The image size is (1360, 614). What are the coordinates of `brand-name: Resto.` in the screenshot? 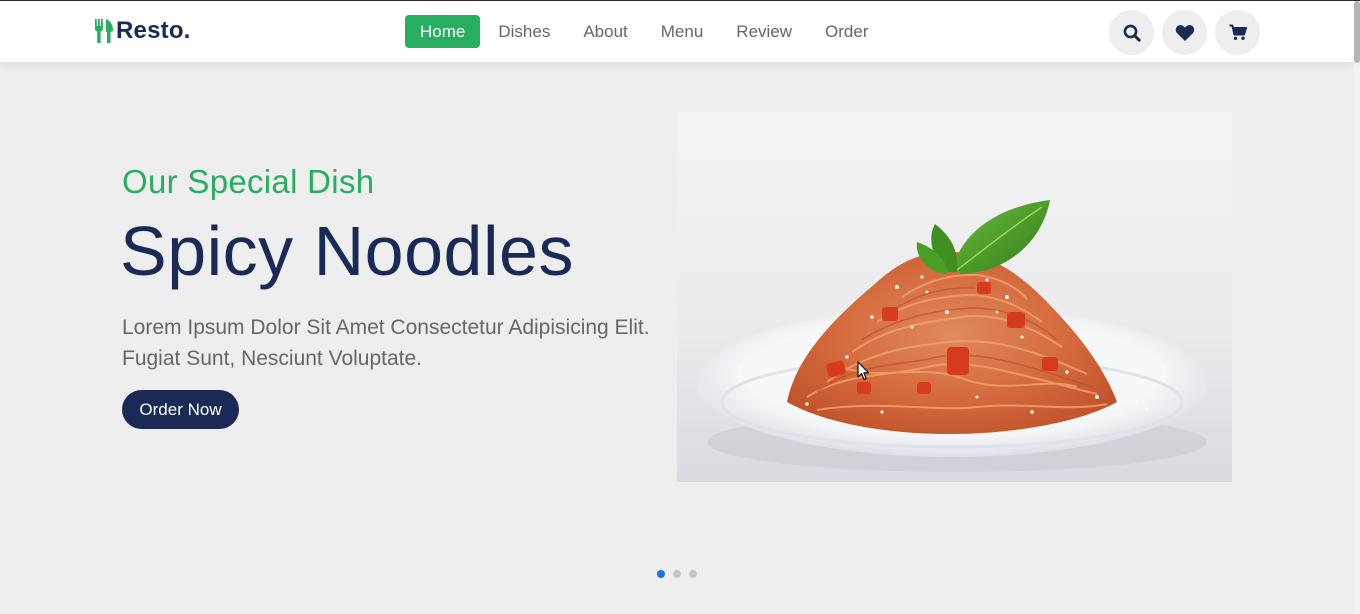 It's located at (153, 30).